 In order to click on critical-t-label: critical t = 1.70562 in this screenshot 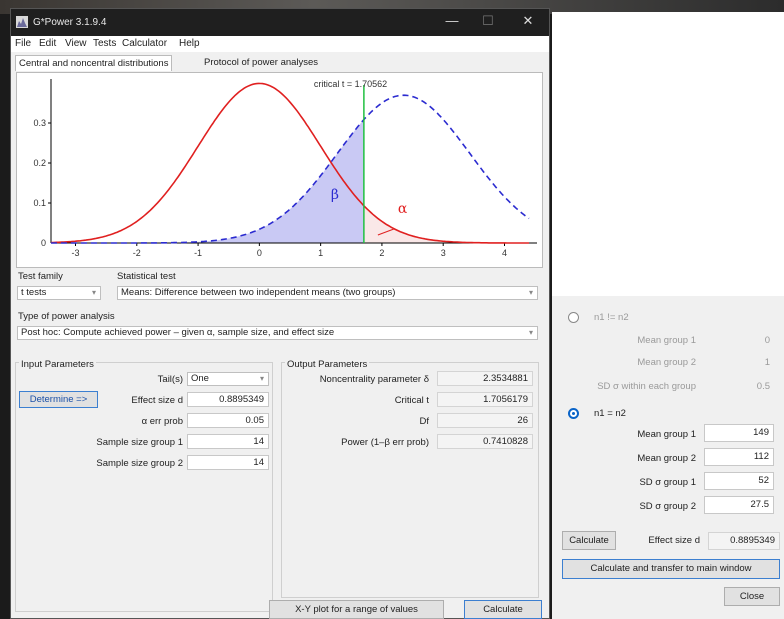, I will do `click(350, 84)`.